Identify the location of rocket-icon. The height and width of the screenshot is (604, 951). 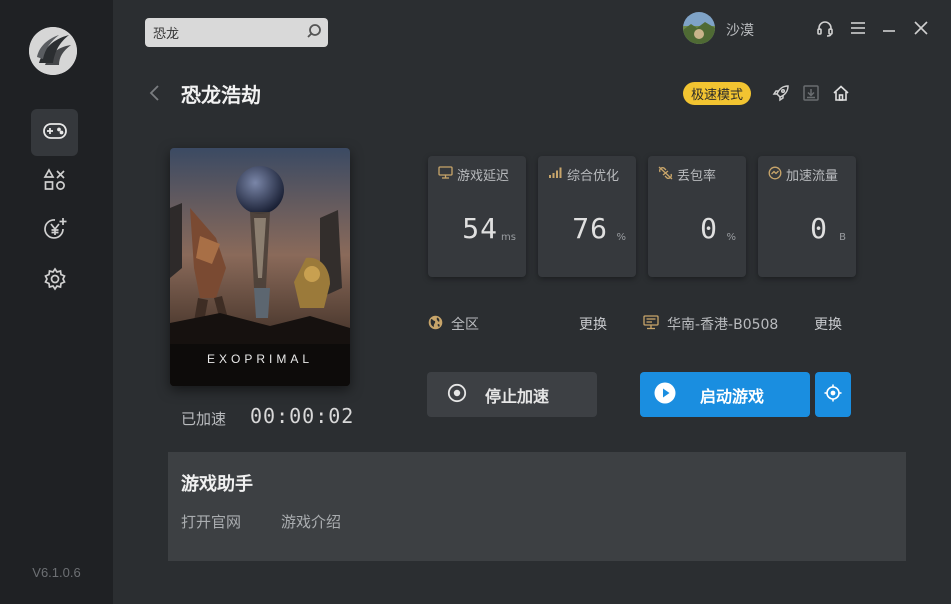
(781, 93).